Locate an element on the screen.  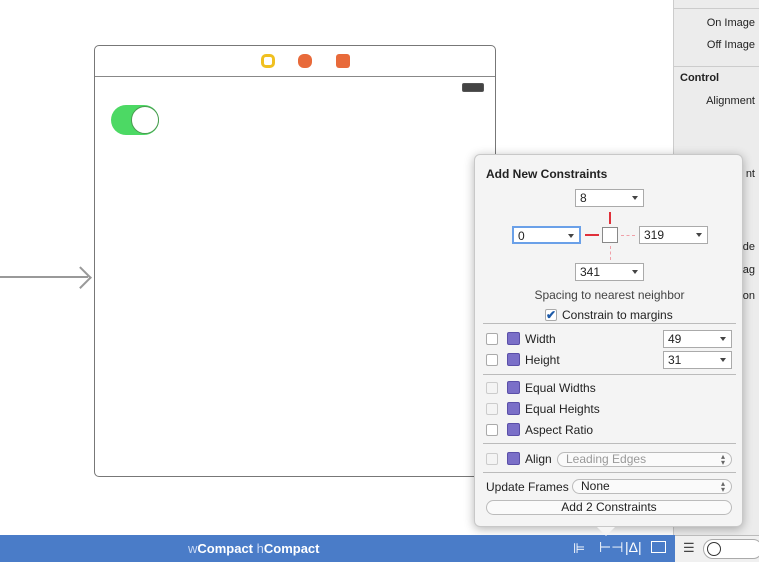
switch-control is located at coordinates (135, 119).